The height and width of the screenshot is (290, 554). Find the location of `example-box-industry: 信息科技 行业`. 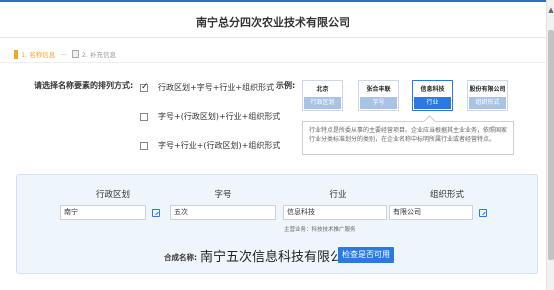

example-box-industry: 信息科技 行业 is located at coordinates (432, 95).